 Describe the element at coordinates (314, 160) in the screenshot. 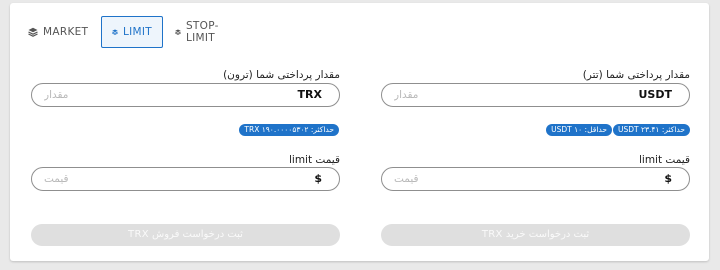

I see `sell-price-label: قیمت limit` at that location.